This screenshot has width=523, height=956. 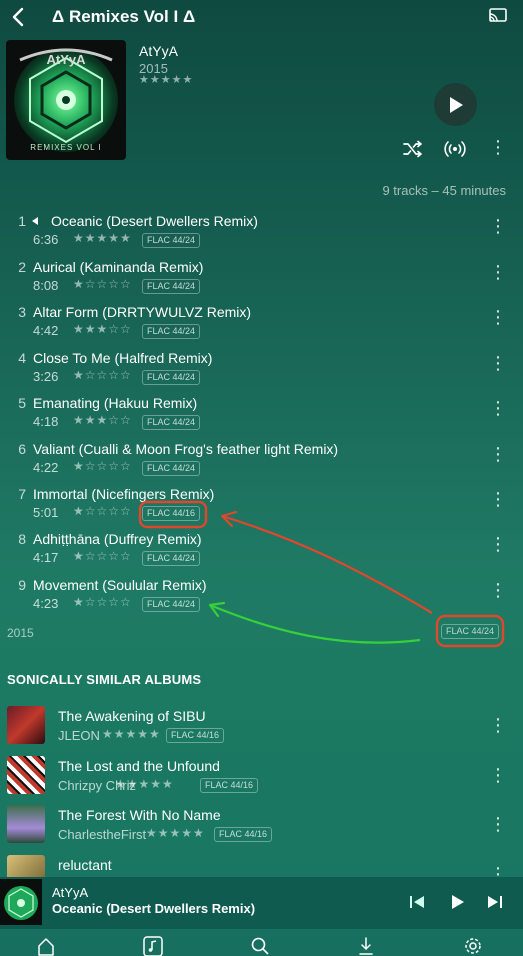 What do you see at coordinates (102, 238) in the screenshot?
I see `track-rating: ★★★★★` at bounding box center [102, 238].